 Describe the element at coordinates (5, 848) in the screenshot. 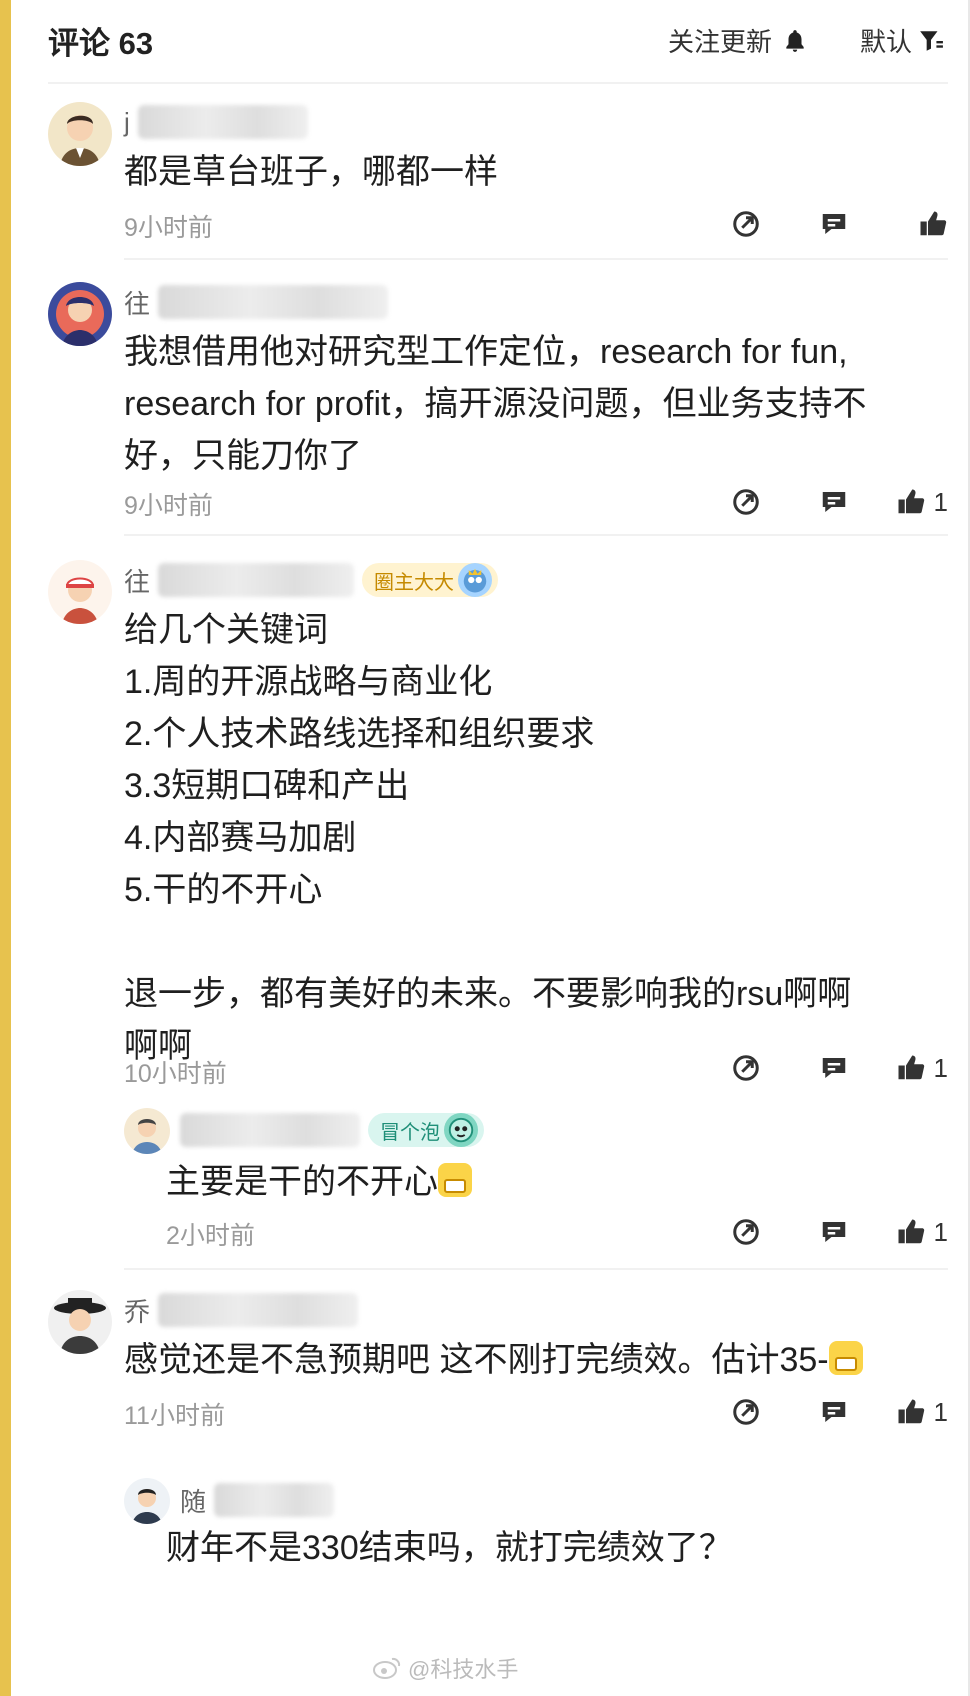

I see `left-accent-bar` at that location.